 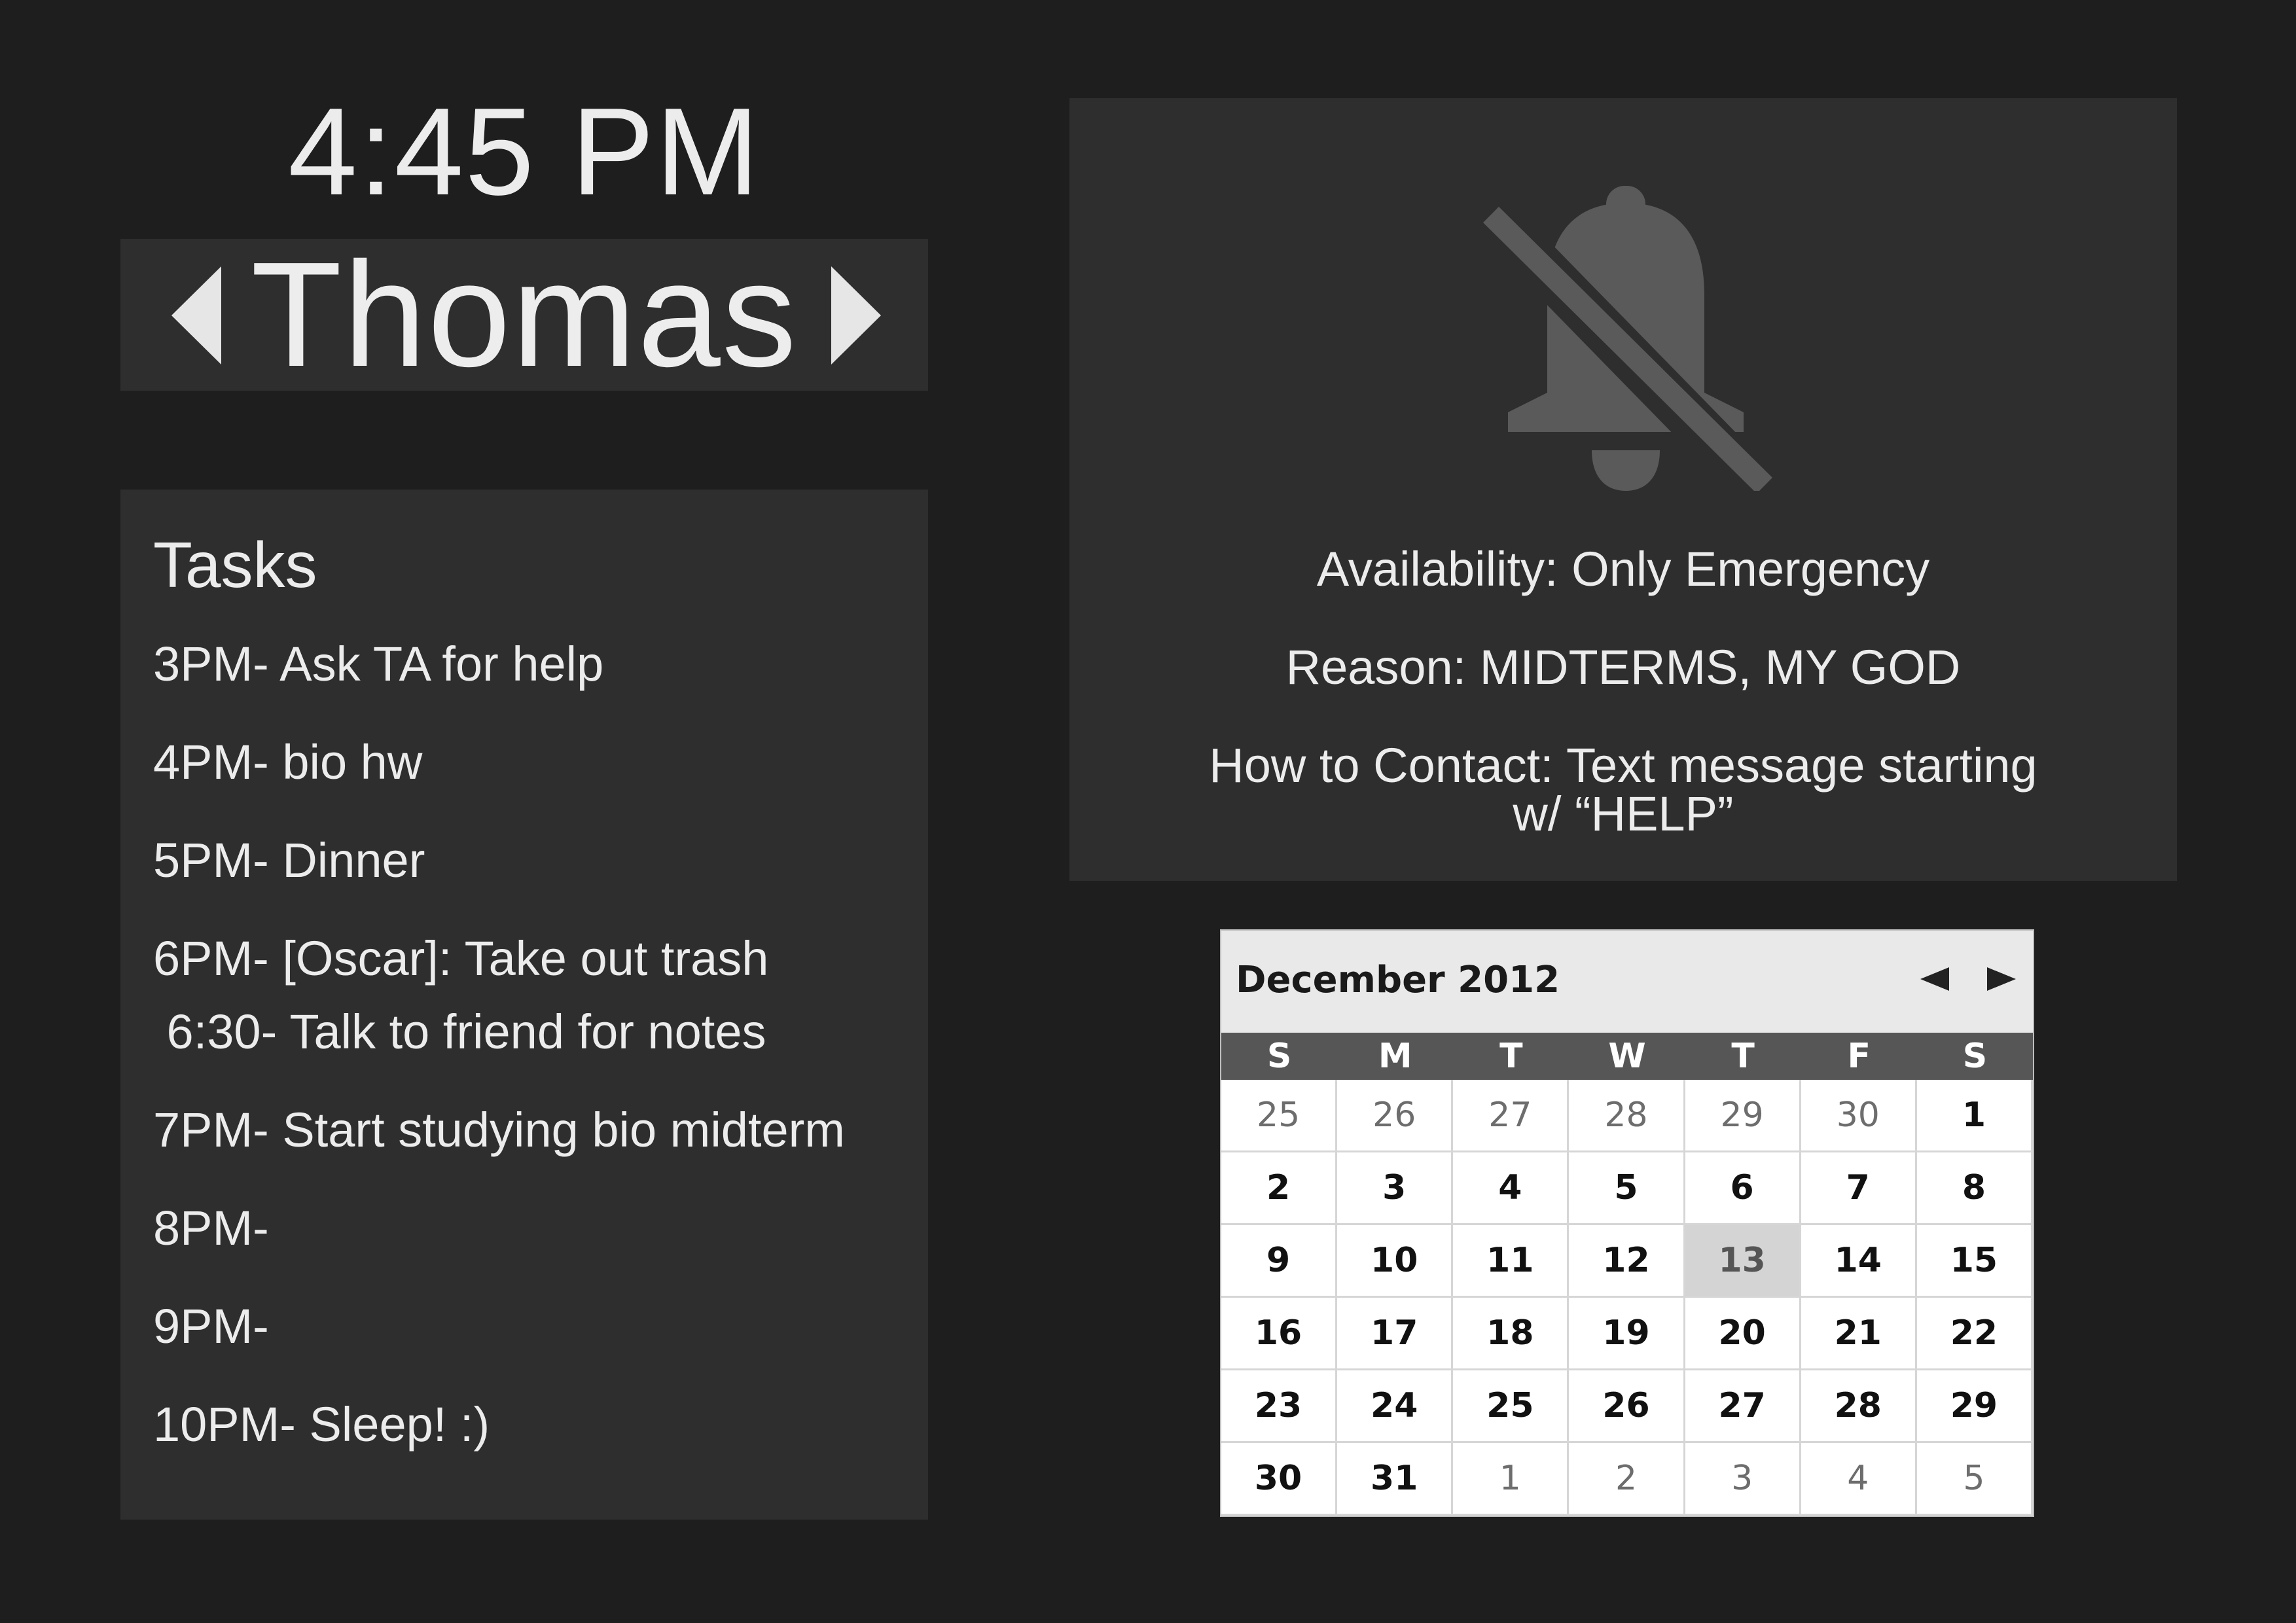 I want to click on calendar-day-cell: 18, so click(x=1511, y=1334).